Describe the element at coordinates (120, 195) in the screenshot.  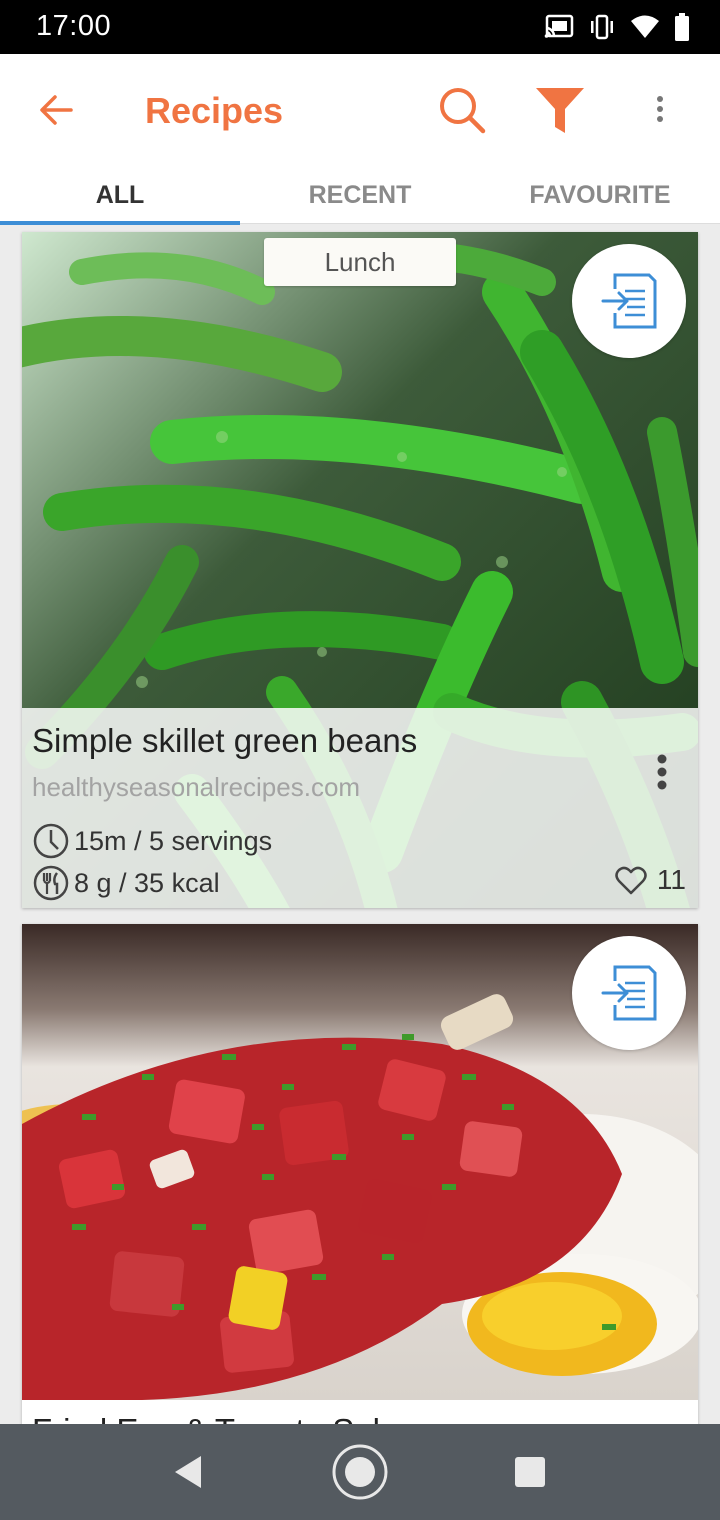
I see `tab-all: ALL` at that location.